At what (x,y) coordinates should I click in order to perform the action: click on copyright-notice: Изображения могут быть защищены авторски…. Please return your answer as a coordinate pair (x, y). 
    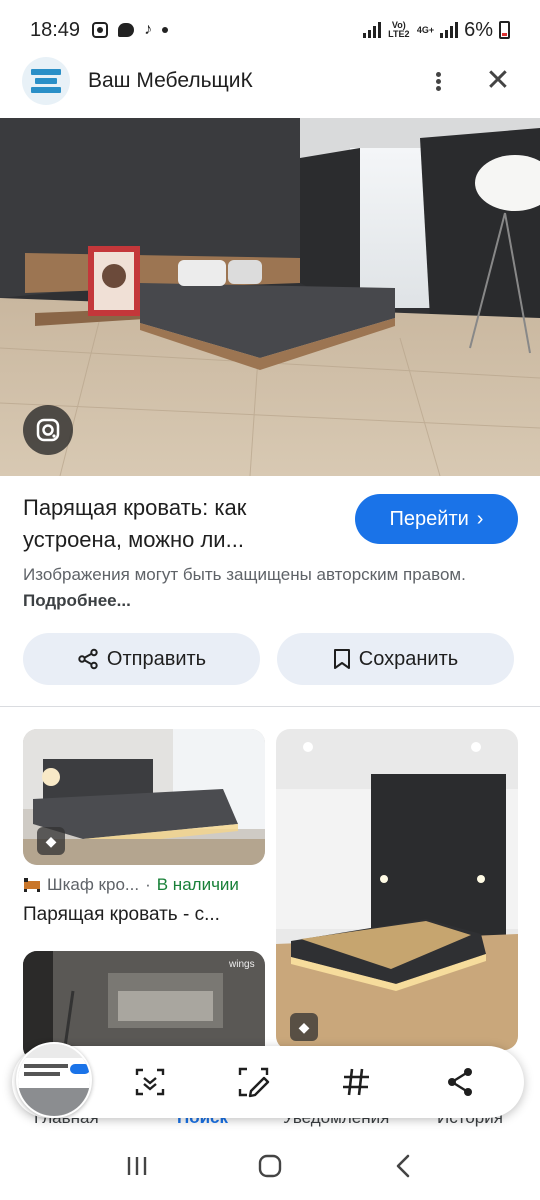
    Looking at the image, I should click on (258, 588).